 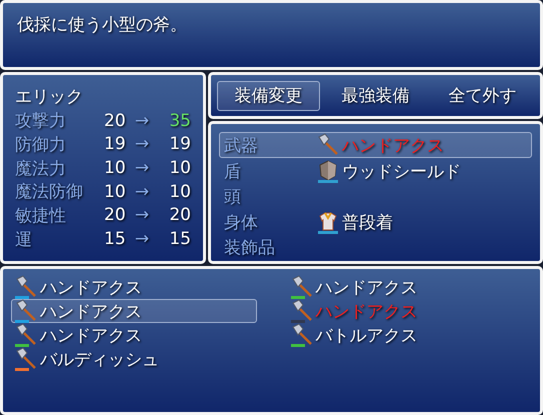 What do you see at coordinates (375, 95) in the screenshot?
I see `command-button: 最強装備` at bounding box center [375, 95].